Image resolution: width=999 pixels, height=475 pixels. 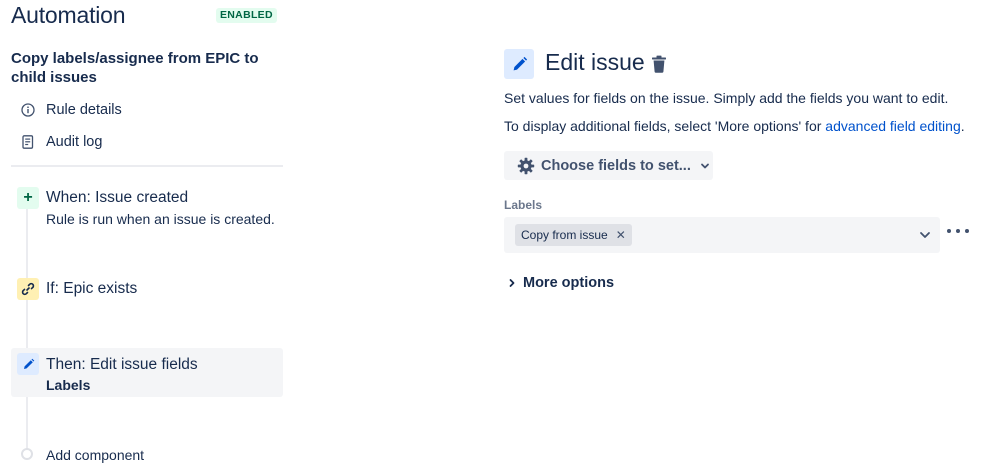 I want to click on remove-chip-icon: ✕, so click(x=621, y=235).